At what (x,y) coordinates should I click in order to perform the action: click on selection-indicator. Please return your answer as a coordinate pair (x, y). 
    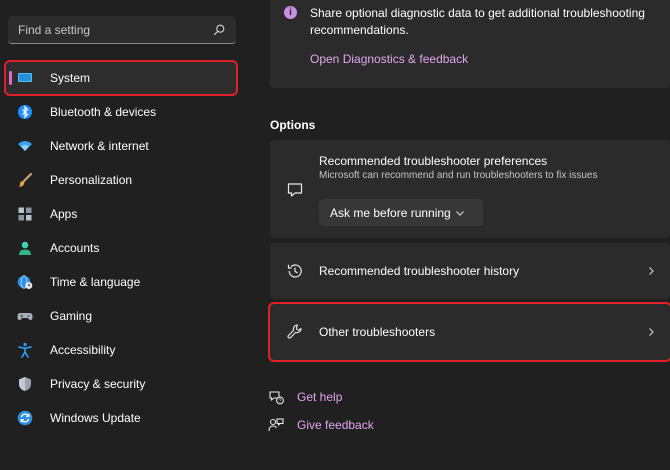
    Looking at the image, I should click on (10, 78).